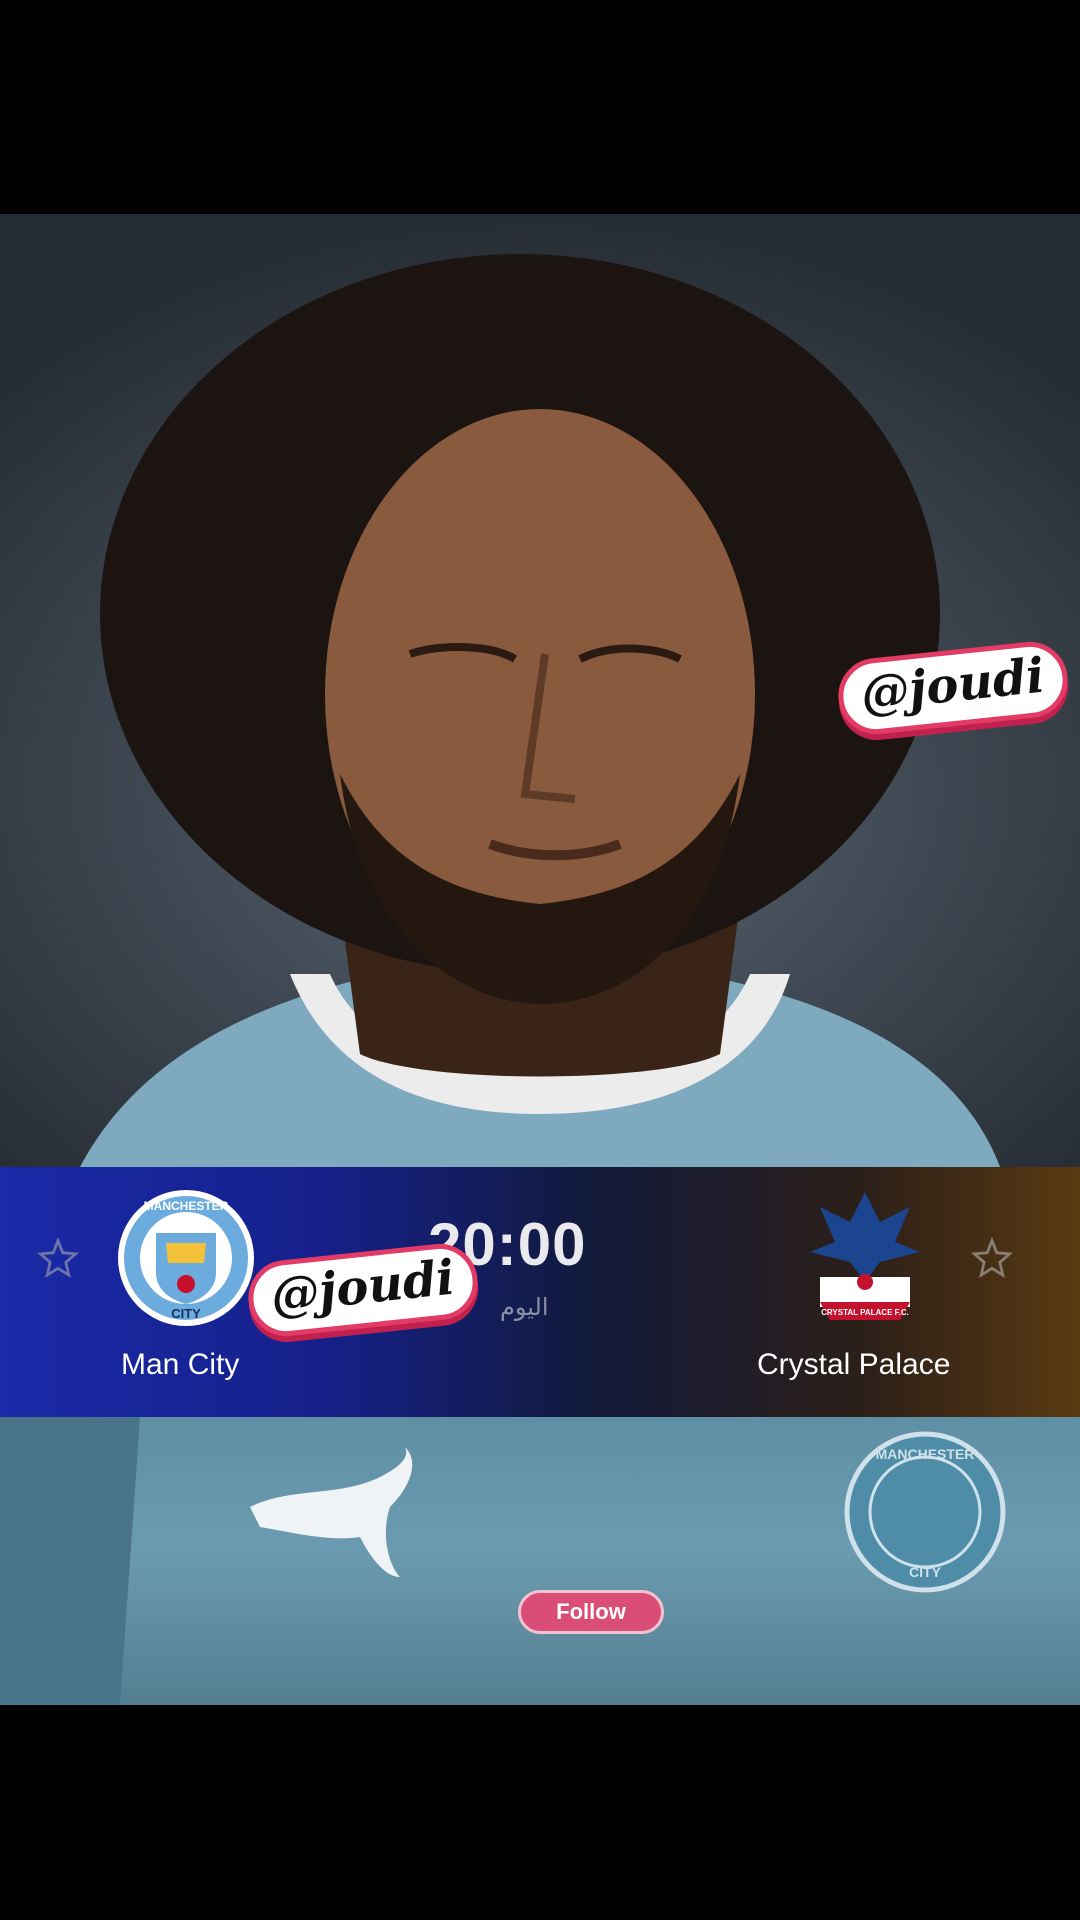 The width and height of the screenshot is (1080, 1920). Describe the element at coordinates (503, 1561) in the screenshot. I see `shirt-illustration: MANCHESTER CITY` at that location.